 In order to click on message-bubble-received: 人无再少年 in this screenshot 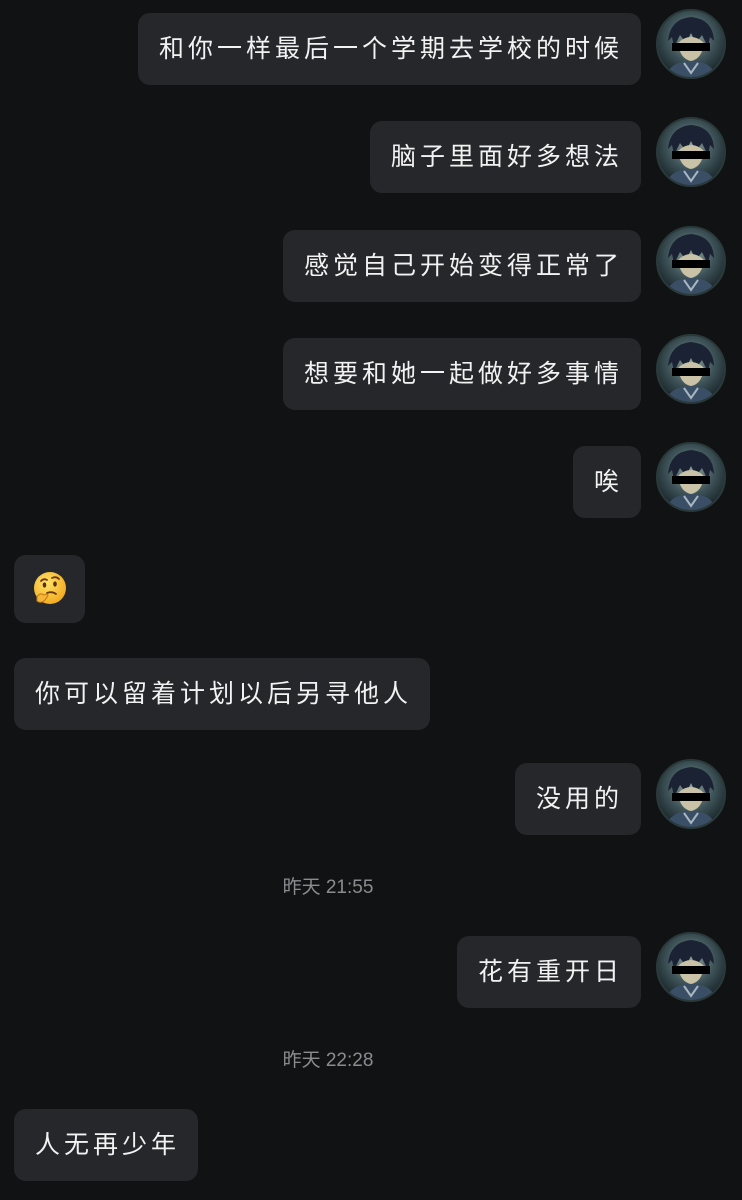, I will do `click(106, 1145)`.